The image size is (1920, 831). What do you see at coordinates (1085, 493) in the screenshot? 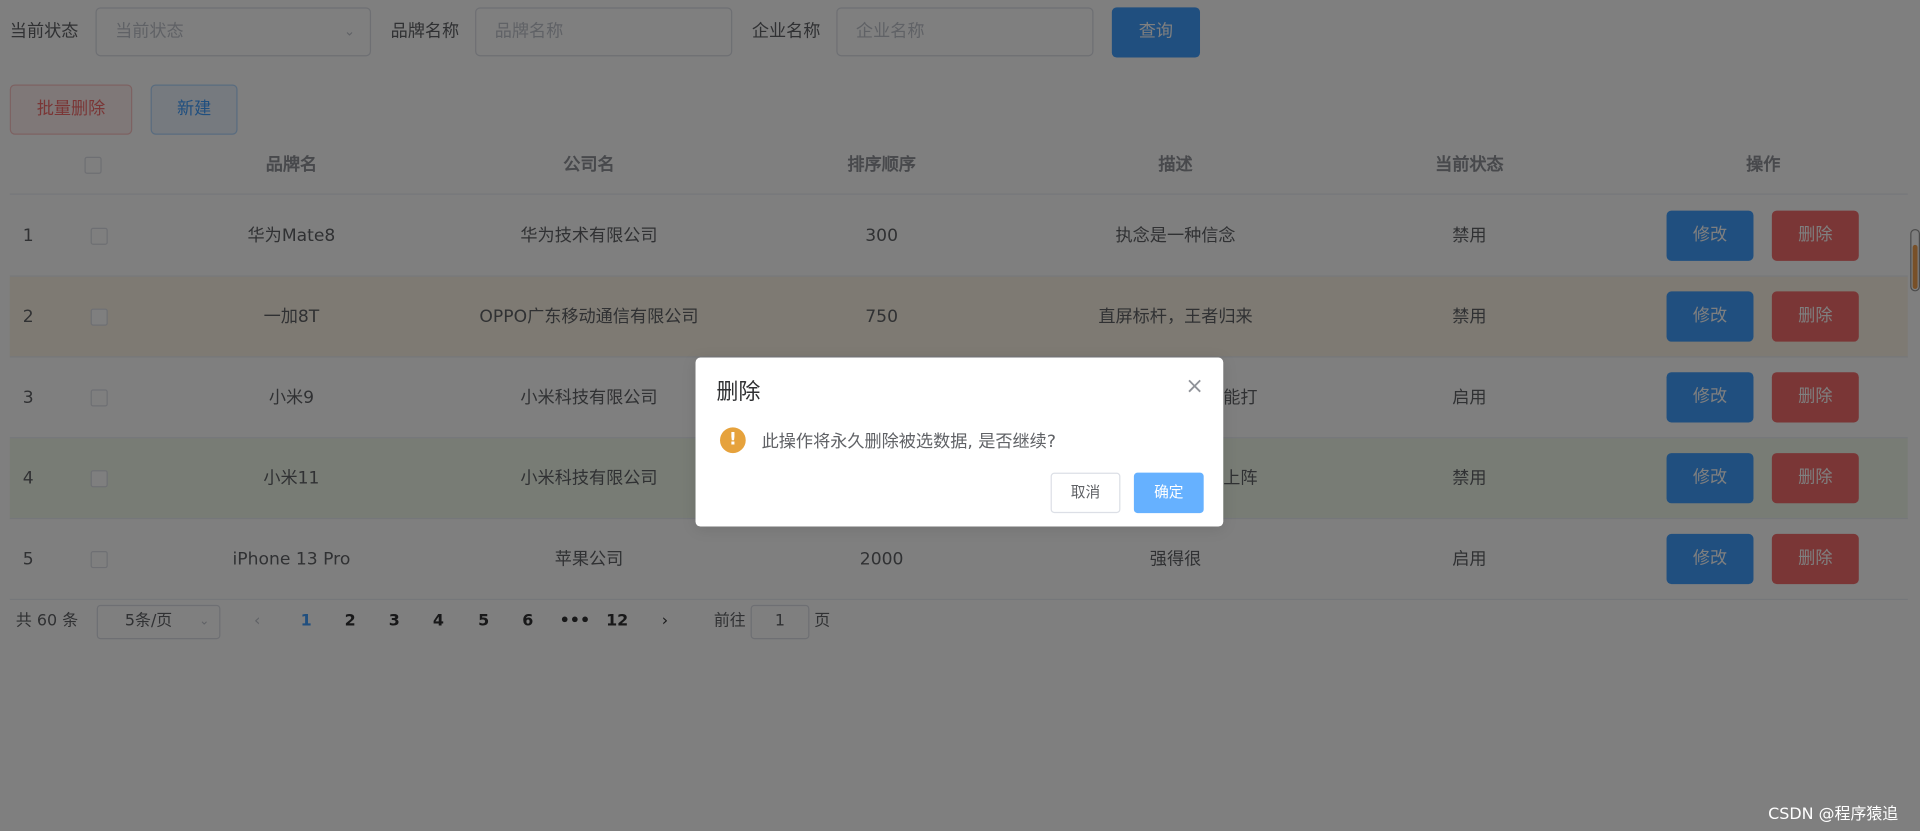
I see `cancel-button: 取消` at bounding box center [1085, 493].